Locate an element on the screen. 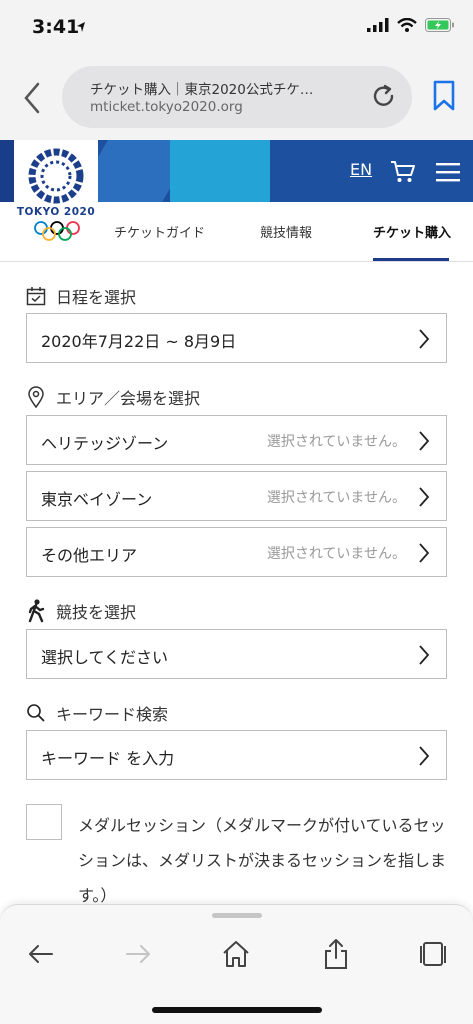 The image size is (473, 1024). date-label-text: 日程を選択 is located at coordinates (96, 297).